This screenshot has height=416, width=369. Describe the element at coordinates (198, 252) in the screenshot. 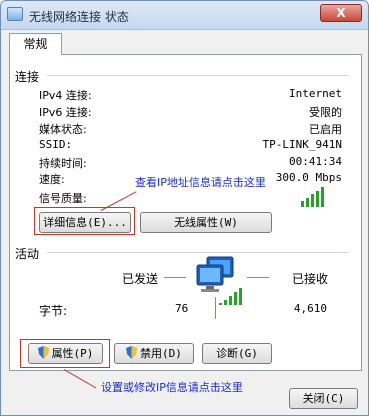

I see `activity-divider` at that location.